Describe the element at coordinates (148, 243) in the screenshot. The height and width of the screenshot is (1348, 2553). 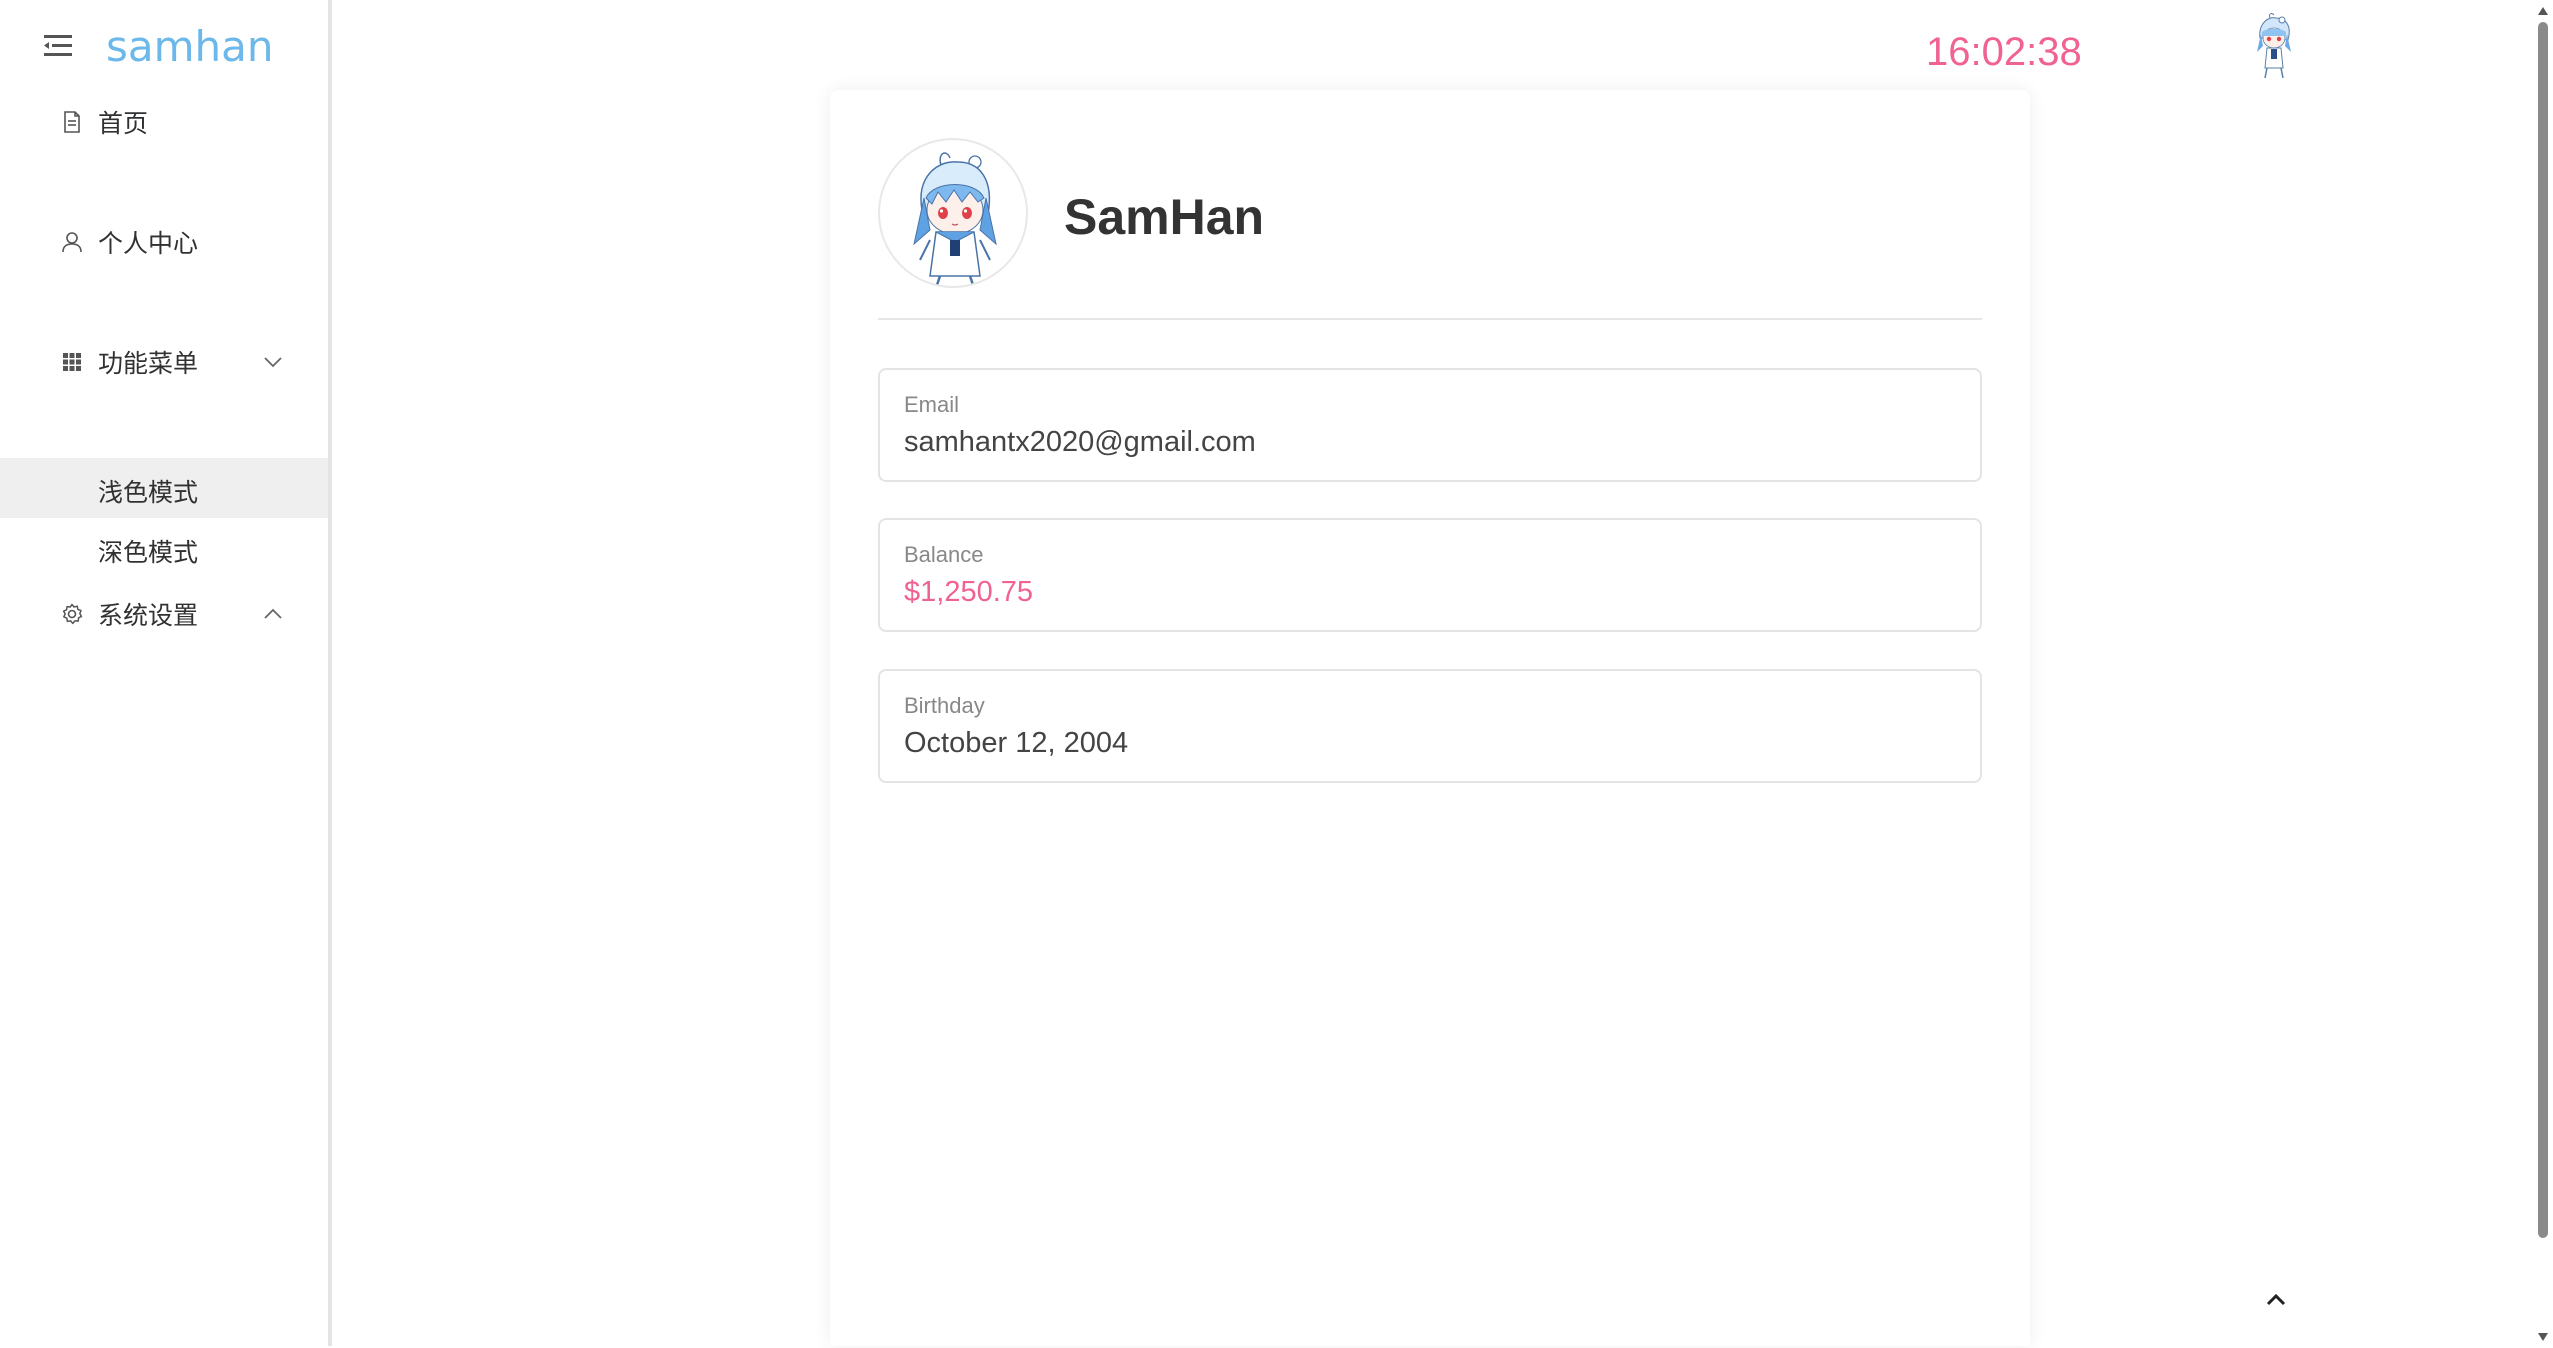
I see `sidebar-item-label: 个人中心` at that location.